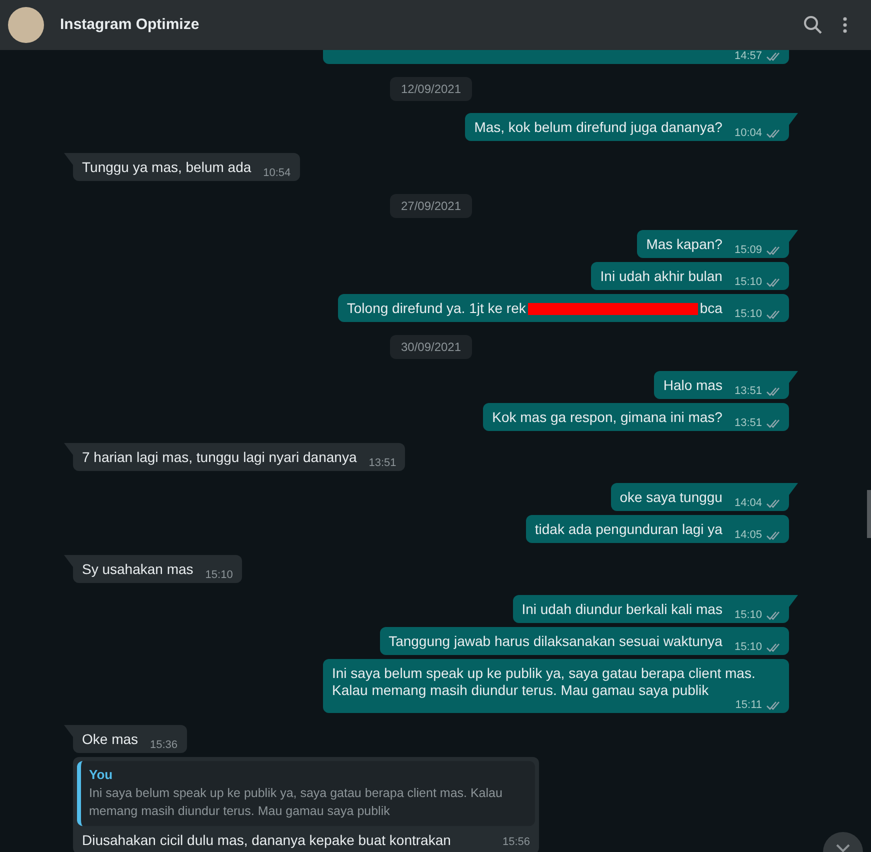  What do you see at coordinates (101, 775) in the screenshot?
I see `quote-author: You` at bounding box center [101, 775].